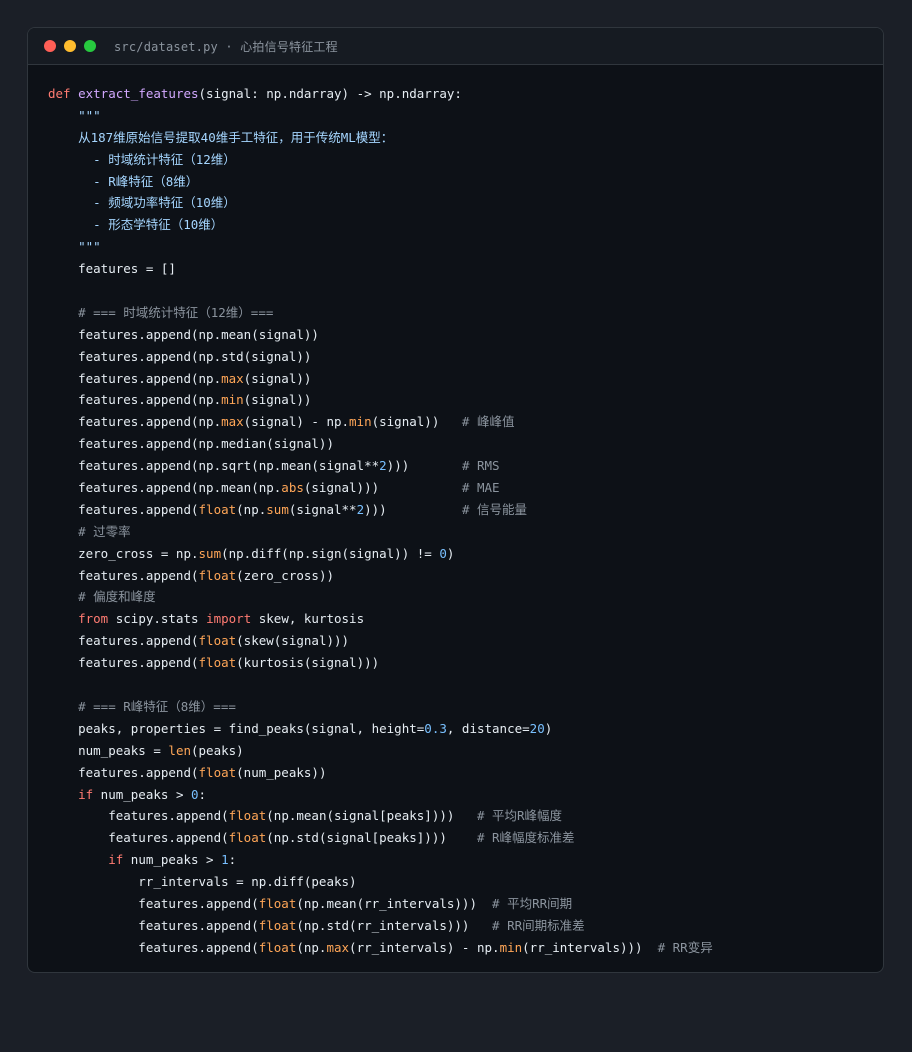 The width and height of the screenshot is (912, 1052). Describe the element at coordinates (311, 947) in the screenshot. I see `code-token: (np.` at that location.